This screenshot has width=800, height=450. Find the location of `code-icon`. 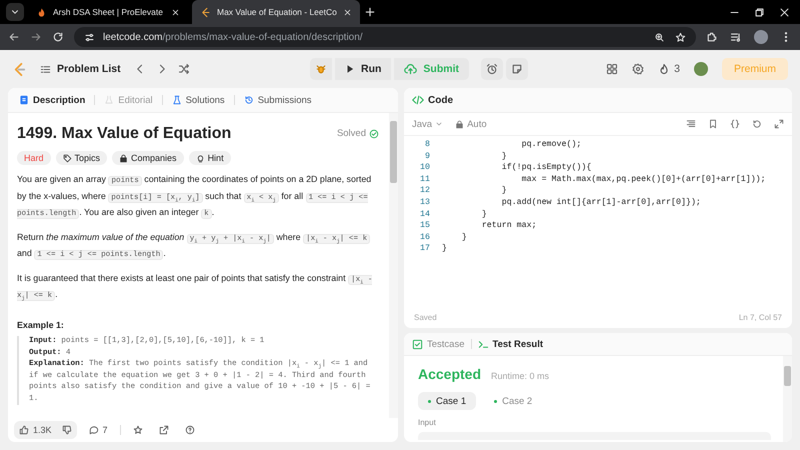

code-icon is located at coordinates (418, 100).